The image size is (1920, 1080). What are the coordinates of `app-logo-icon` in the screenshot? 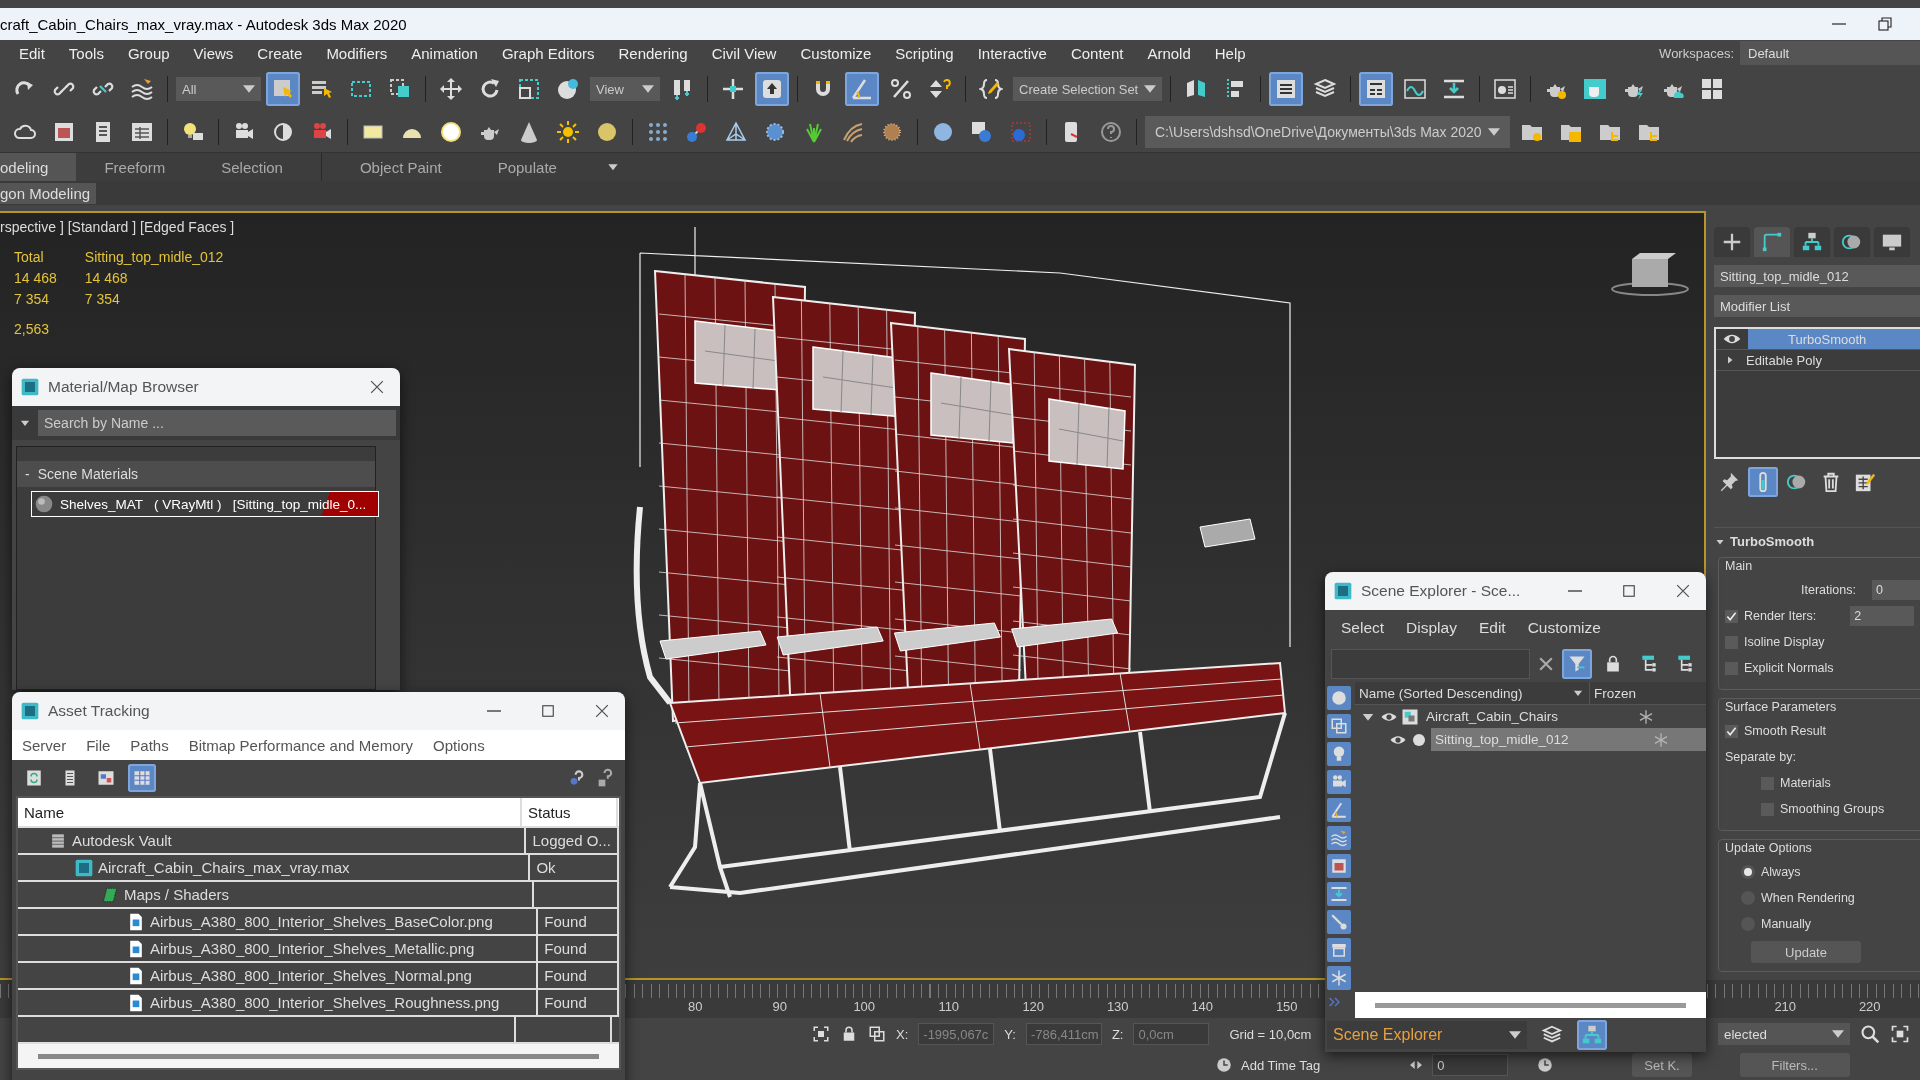 It's located at (30, 387).